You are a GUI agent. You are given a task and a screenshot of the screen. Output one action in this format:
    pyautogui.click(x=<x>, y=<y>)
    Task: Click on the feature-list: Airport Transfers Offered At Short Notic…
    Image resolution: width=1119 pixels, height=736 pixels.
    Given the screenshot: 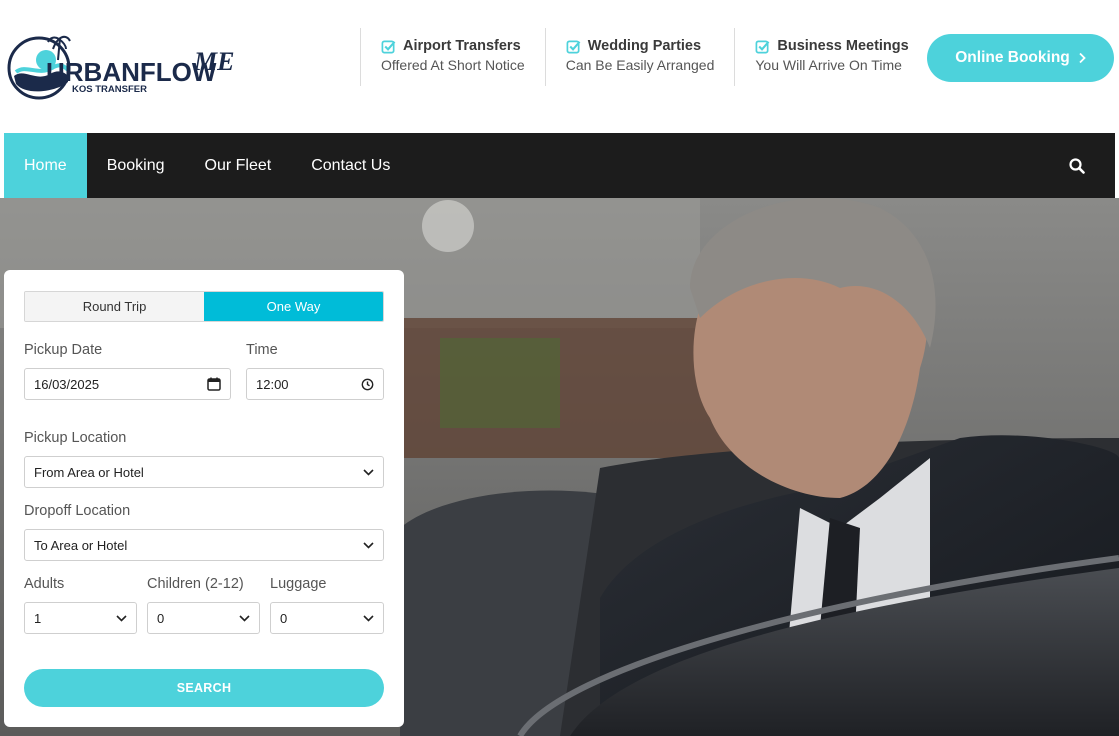 What is the action you would take?
    pyautogui.click(x=644, y=57)
    